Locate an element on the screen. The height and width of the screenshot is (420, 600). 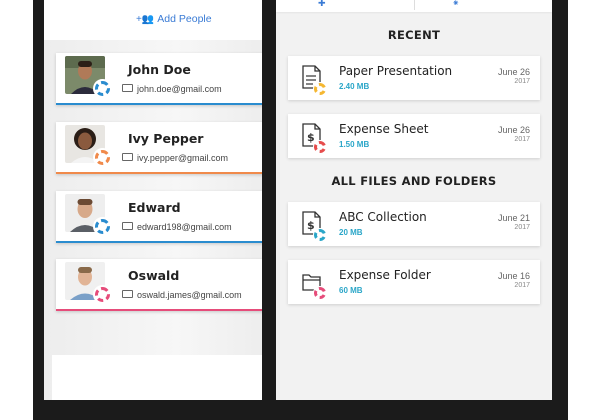
add-file-icon: ✚ is located at coordinates (322, 4).